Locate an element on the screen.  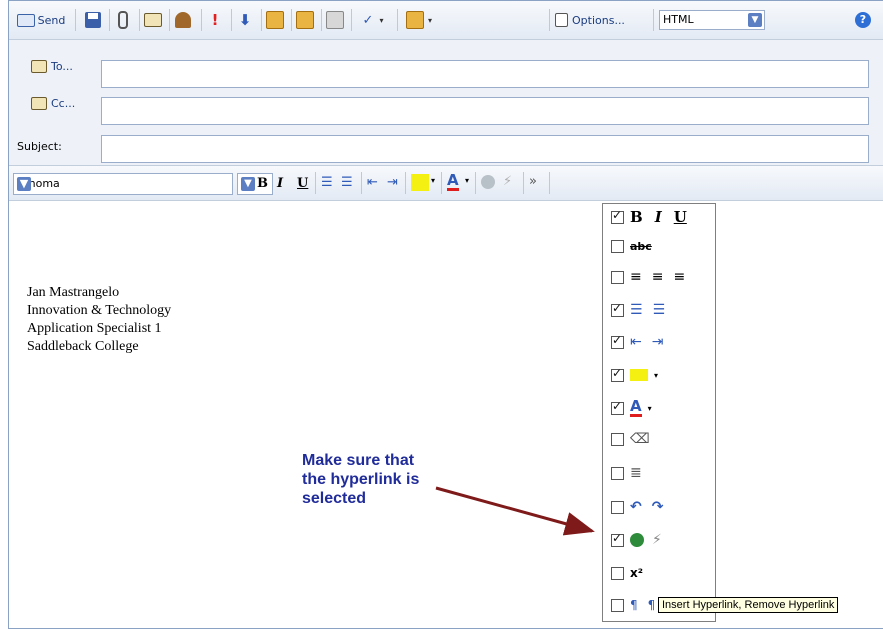
increase-indent-icon: ⇥ is located at coordinates (657, 342).